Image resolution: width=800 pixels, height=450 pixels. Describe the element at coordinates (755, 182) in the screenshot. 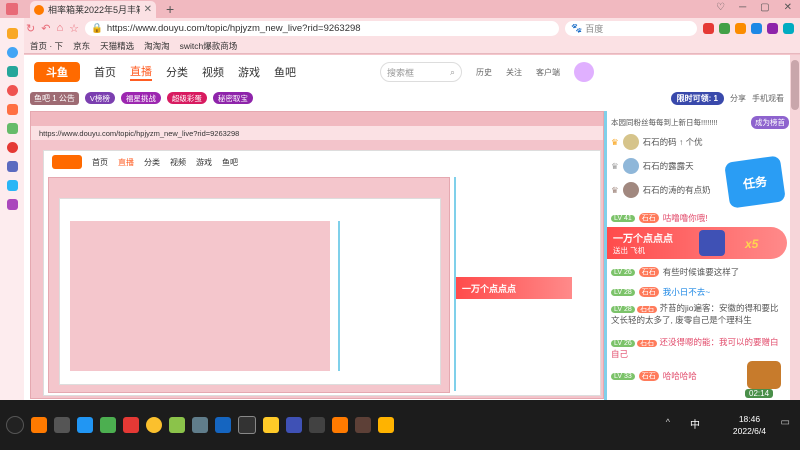

I see `fan-task-badge: 任务` at that location.